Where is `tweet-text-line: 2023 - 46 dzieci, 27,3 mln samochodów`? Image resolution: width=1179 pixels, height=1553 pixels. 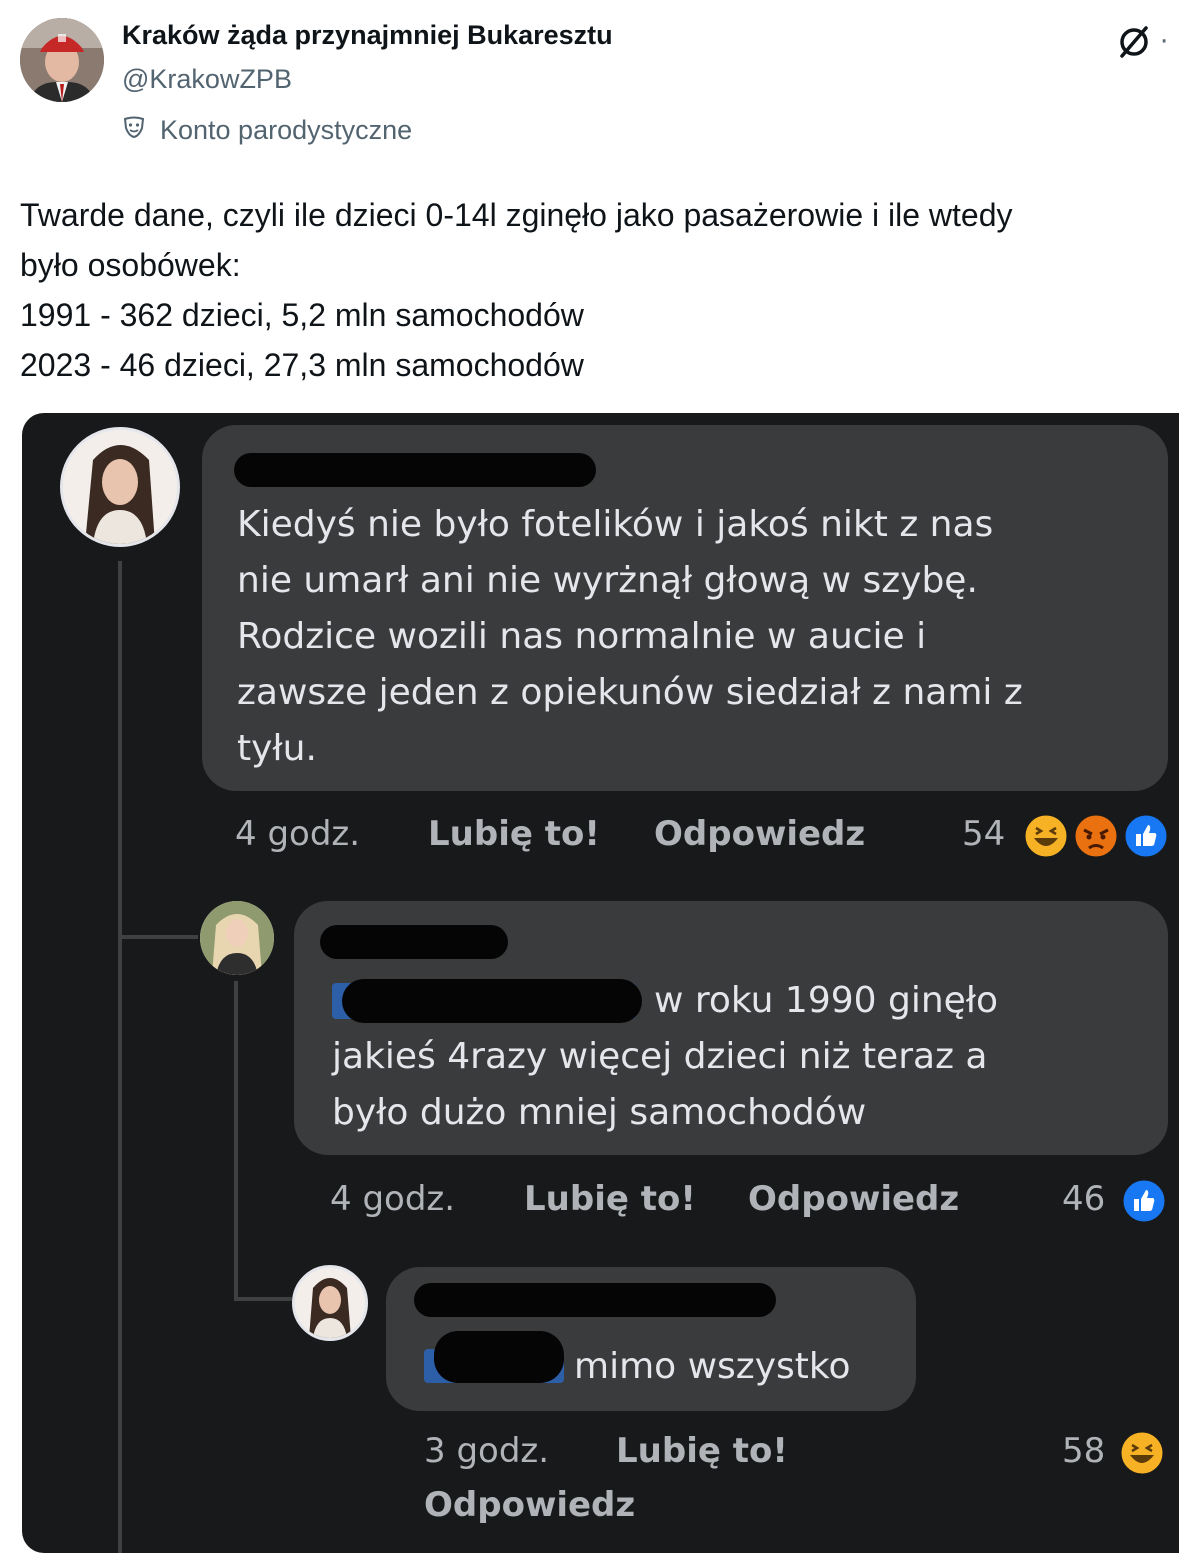 tweet-text-line: 2023 - 46 dzieci, 27,3 mln samochodów is located at coordinates (302, 365).